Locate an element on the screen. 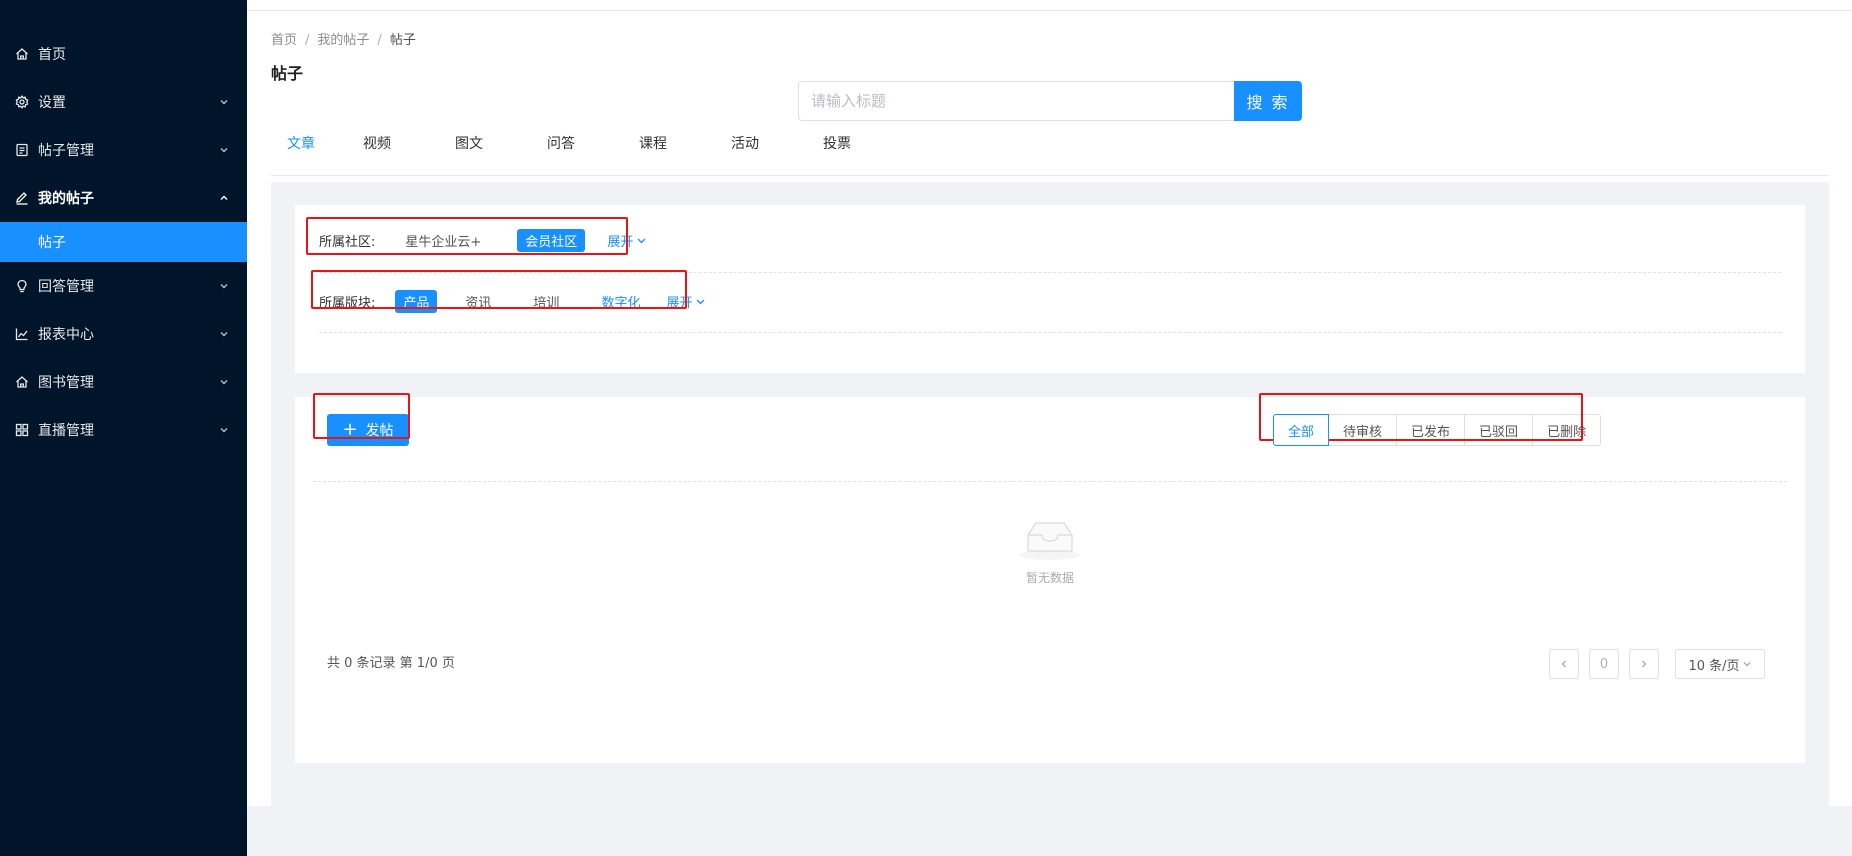 The width and height of the screenshot is (1852, 856). section-option-selected: 产品 is located at coordinates (416, 301).